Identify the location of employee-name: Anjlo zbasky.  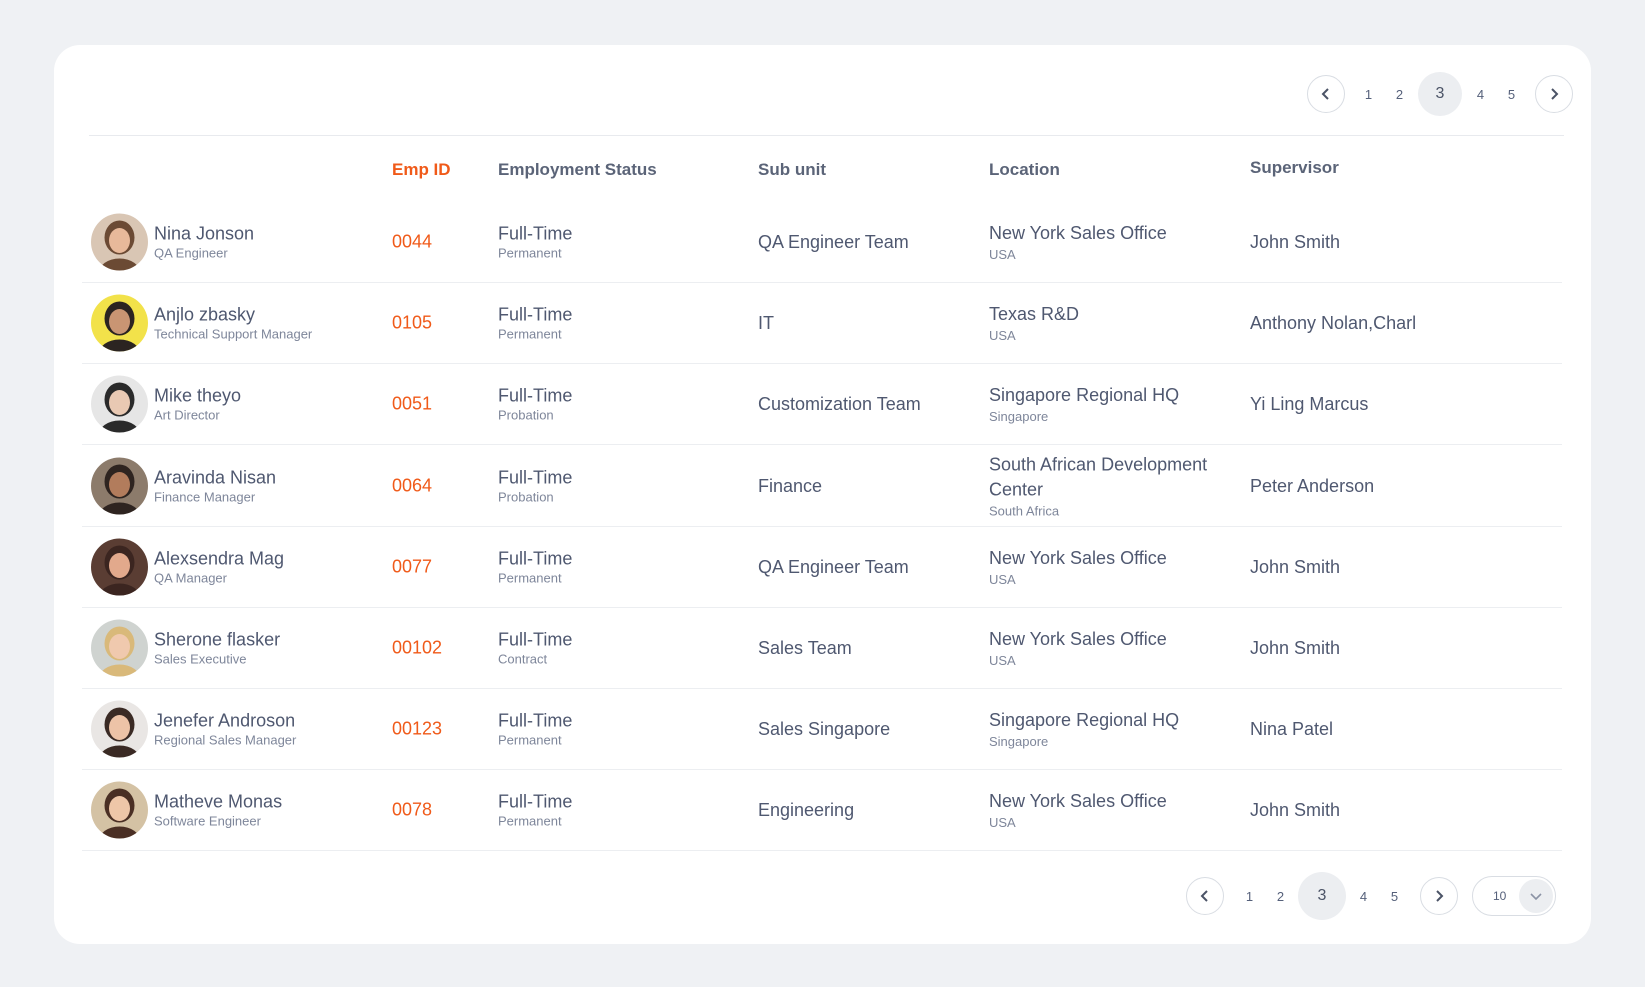
(233, 315).